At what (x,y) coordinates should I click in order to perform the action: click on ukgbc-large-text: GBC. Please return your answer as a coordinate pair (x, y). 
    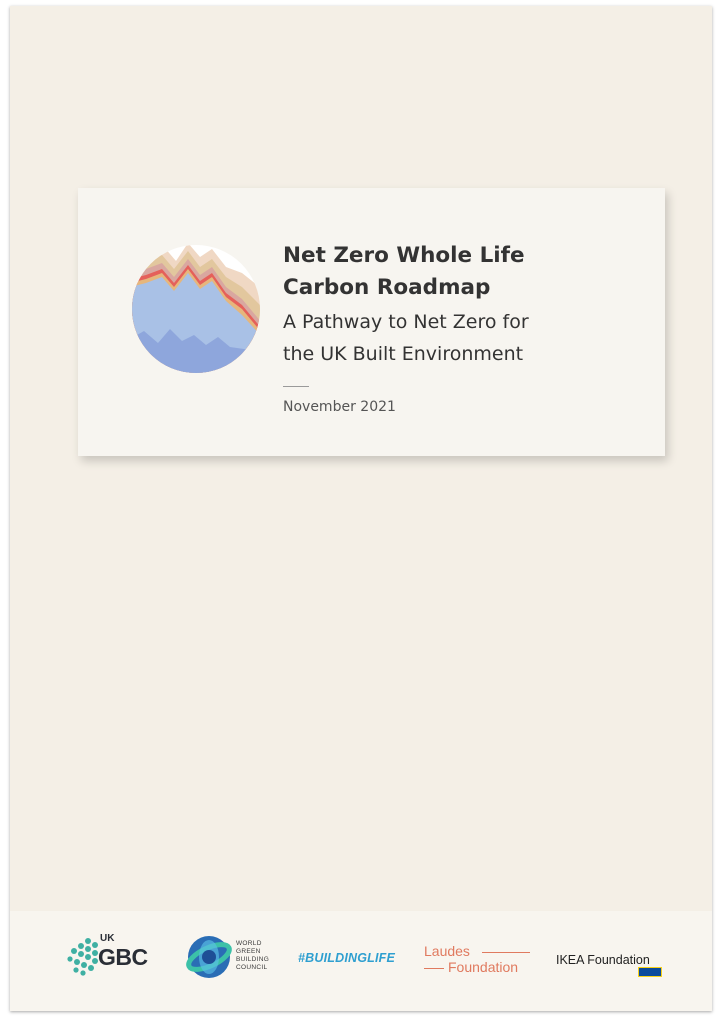
    Looking at the image, I should click on (123, 957).